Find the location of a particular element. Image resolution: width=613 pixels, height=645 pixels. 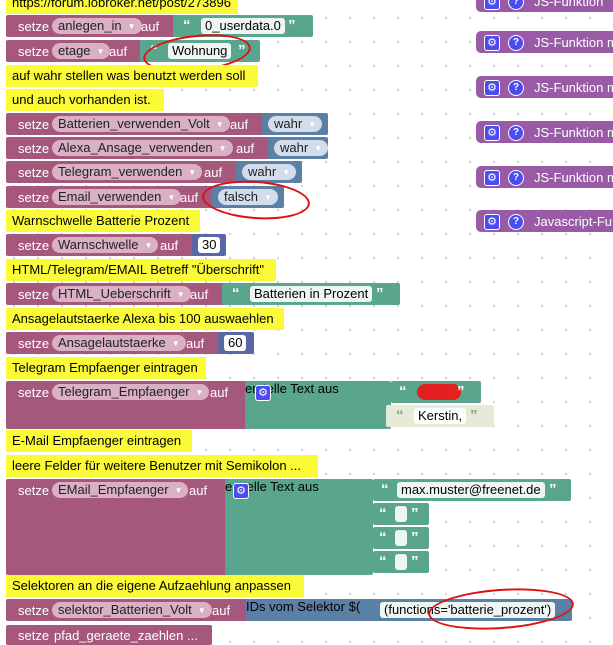

set-alexa-block: setze Alexa_Ansage_verwenden ▼ auf is located at coordinates (143, 148).